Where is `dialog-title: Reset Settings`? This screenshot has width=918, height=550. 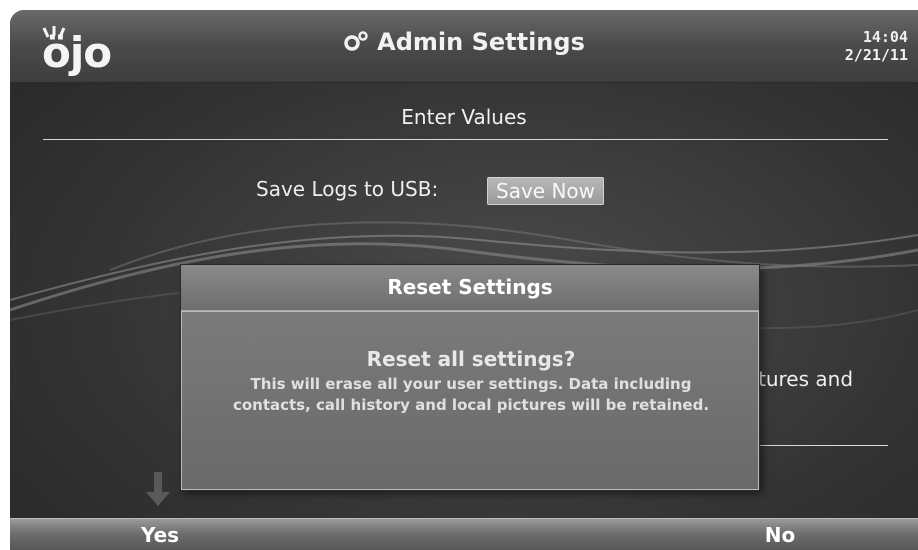
dialog-title: Reset Settings is located at coordinates (470, 288).